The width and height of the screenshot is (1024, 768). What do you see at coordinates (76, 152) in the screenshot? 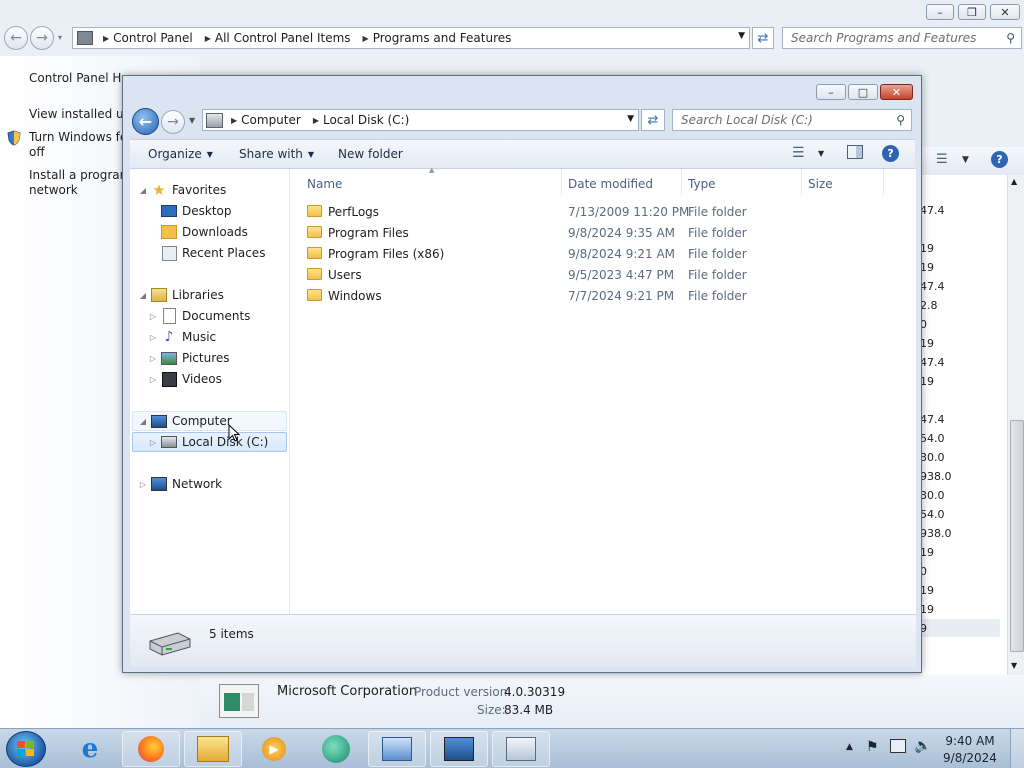
I see `windows-features-link-line2: off` at bounding box center [76, 152].